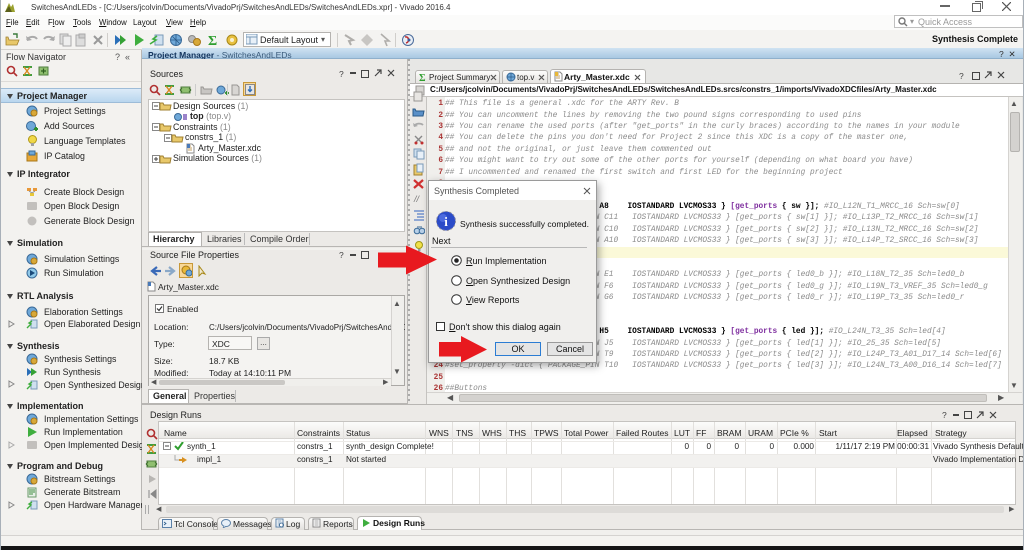 The width and height of the screenshot is (1024, 550). Describe the element at coordinates (446, 221) in the screenshot. I see `svg-text: i` at that location.